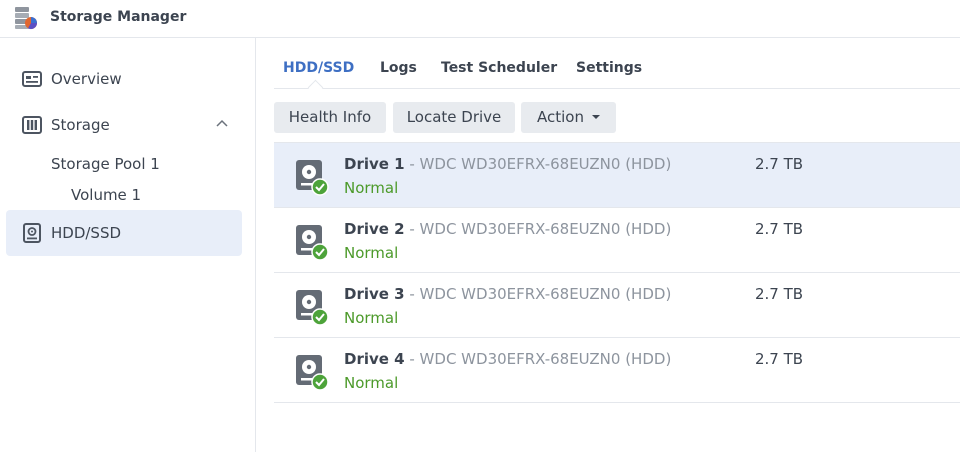 This screenshot has height=452, width=960. Describe the element at coordinates (398, 68) in the screenshot. I see `tab-logs: Logs` at that location.